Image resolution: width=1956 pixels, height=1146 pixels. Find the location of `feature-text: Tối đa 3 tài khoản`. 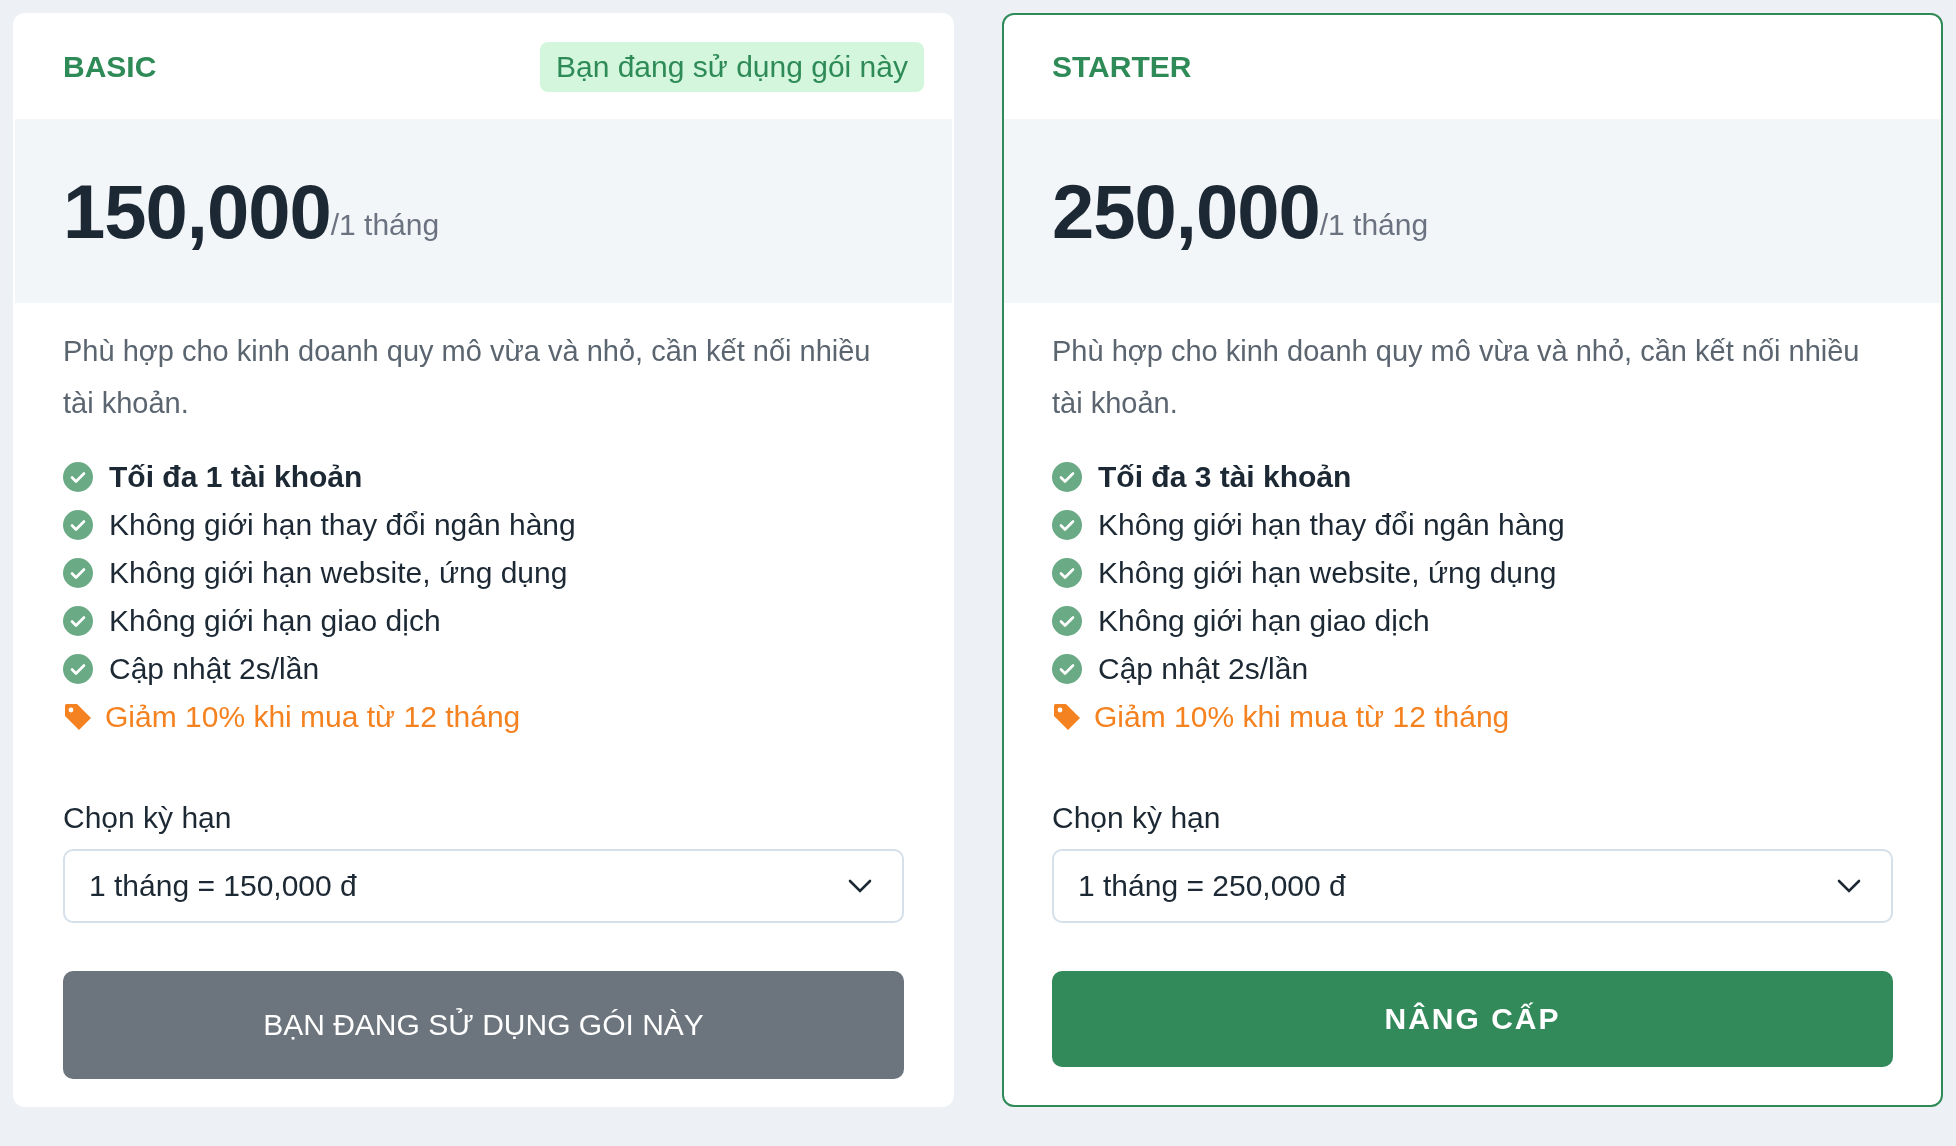

feature-text: Tối đa 3 tài khoản is located at coordinates (1225, 477).